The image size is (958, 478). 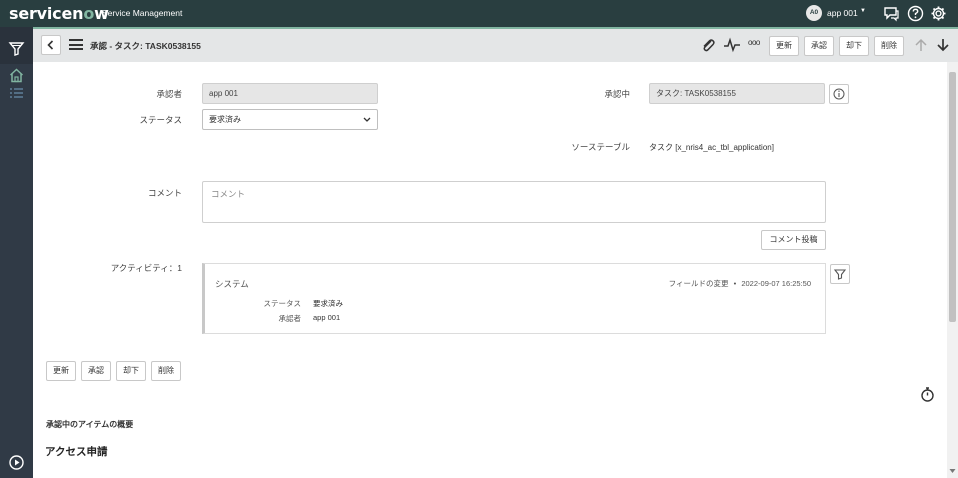 I want to click on back-button, so click(x=51, y=45).